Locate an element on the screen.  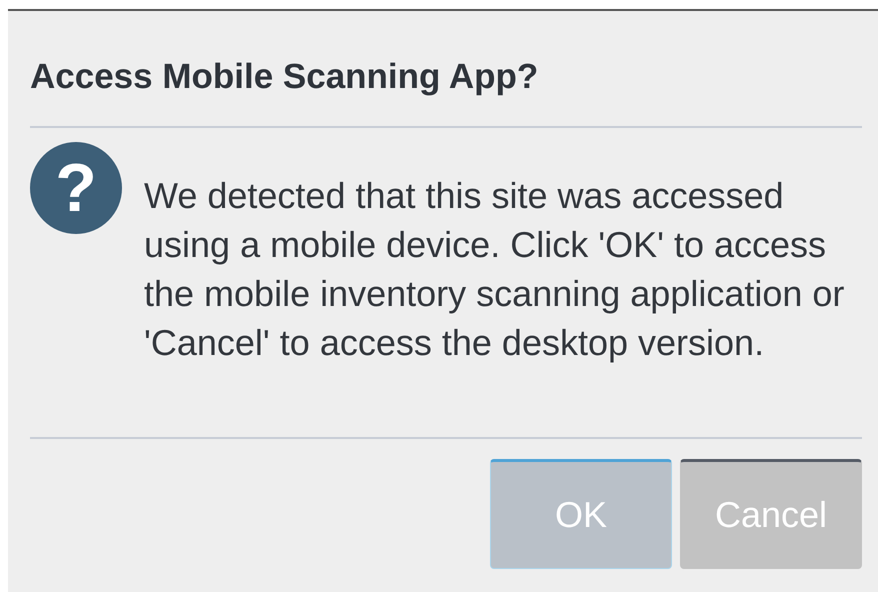
dialog-title: Access Mobile Scanning App? is located at coordinates (285, 77).